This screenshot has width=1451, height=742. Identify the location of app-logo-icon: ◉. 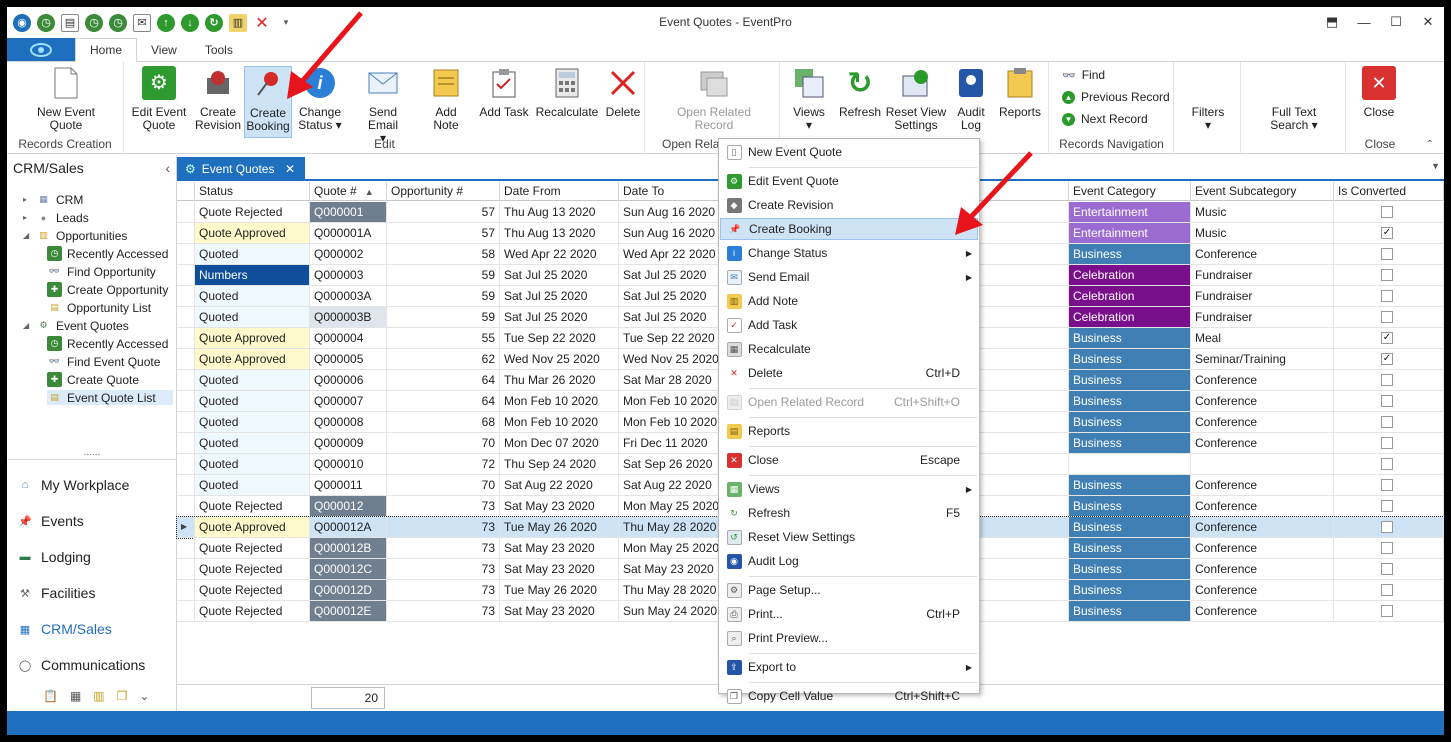
(22, 22).